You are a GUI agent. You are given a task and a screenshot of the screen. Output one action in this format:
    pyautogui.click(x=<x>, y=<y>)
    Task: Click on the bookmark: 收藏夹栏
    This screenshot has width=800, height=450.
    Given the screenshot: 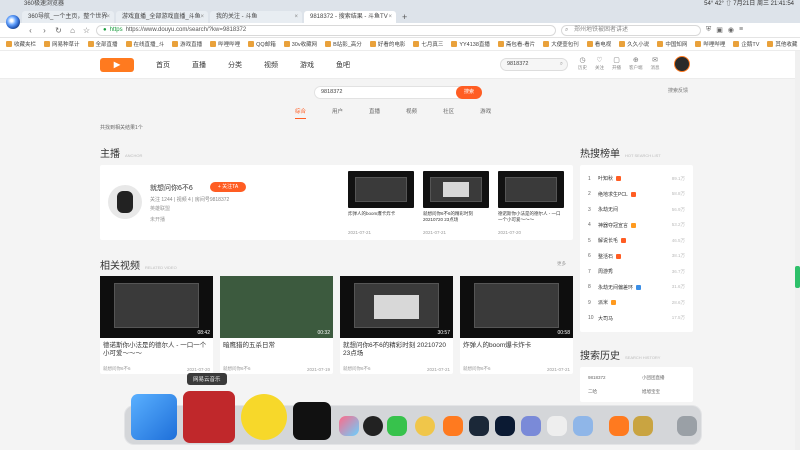 What is the action you would take?
    pyautogui.click(x=21, y=44)
    